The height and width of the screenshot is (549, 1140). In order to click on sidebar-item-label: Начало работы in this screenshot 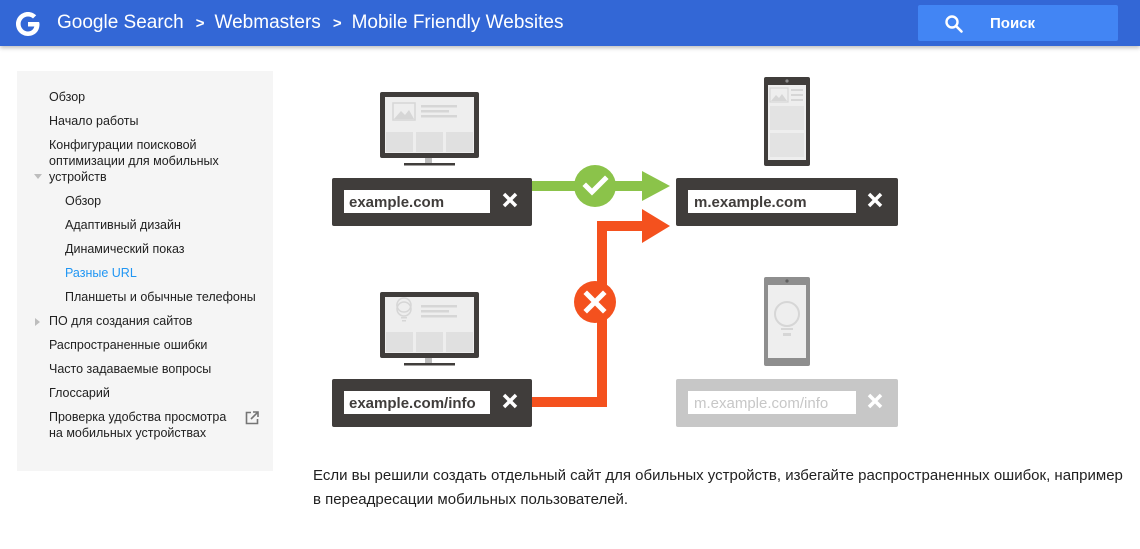, I will do `click(94, 121)`.